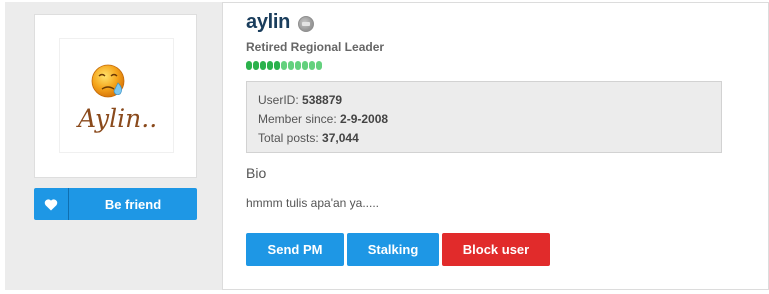  Describe the element at coordinates (340, 138) in the screenshot. I see `total-posts-value: 37,044` at that location.